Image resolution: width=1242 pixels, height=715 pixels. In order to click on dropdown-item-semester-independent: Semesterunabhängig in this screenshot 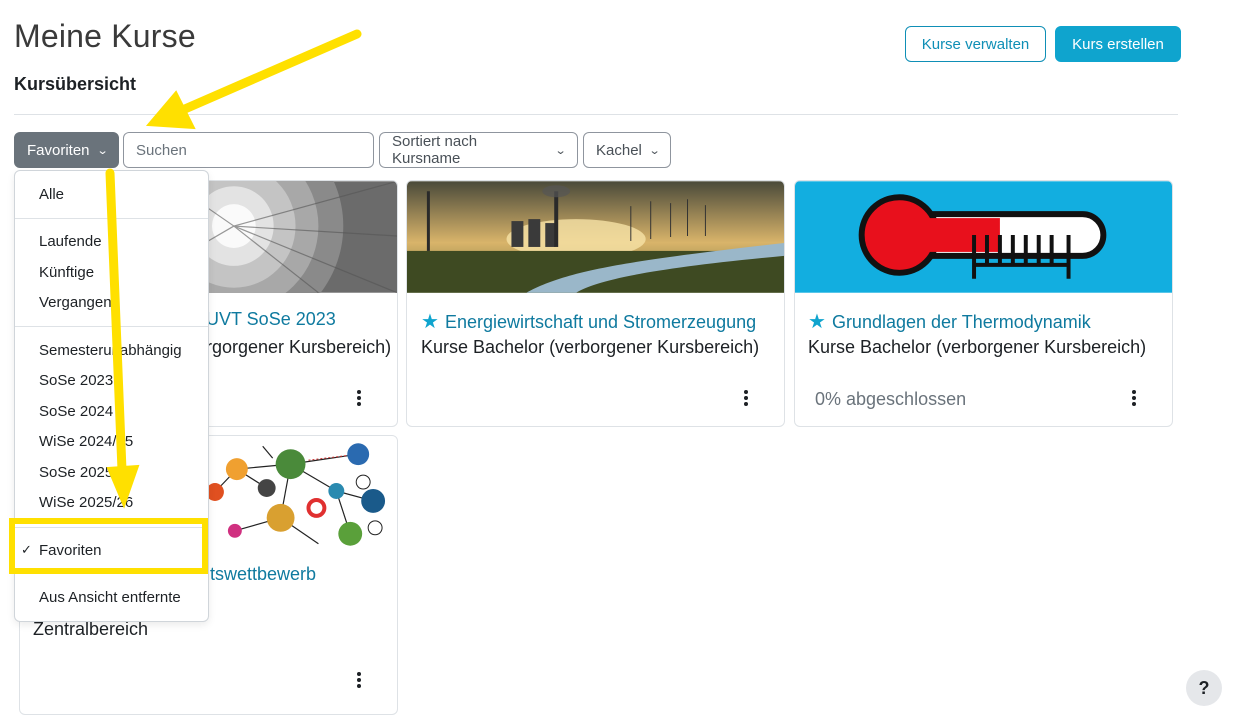, I will do `click(110, 350)`.